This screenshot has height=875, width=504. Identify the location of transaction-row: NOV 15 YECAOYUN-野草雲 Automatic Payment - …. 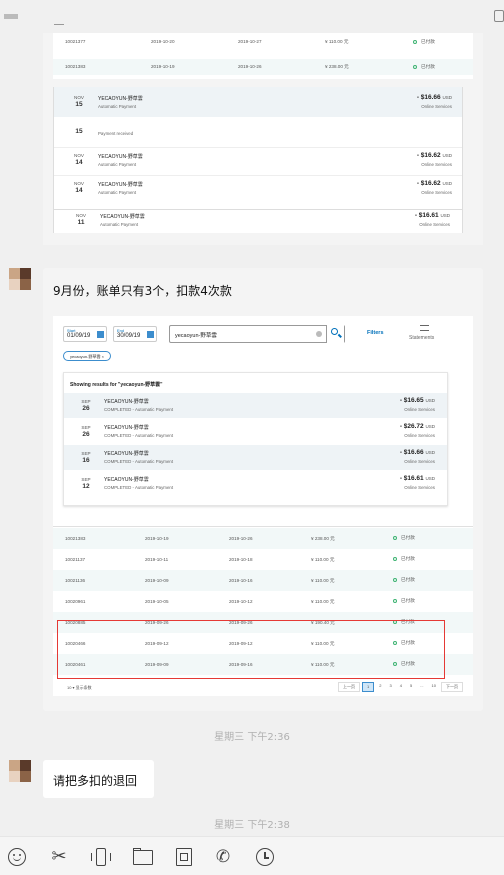
(258, 102).